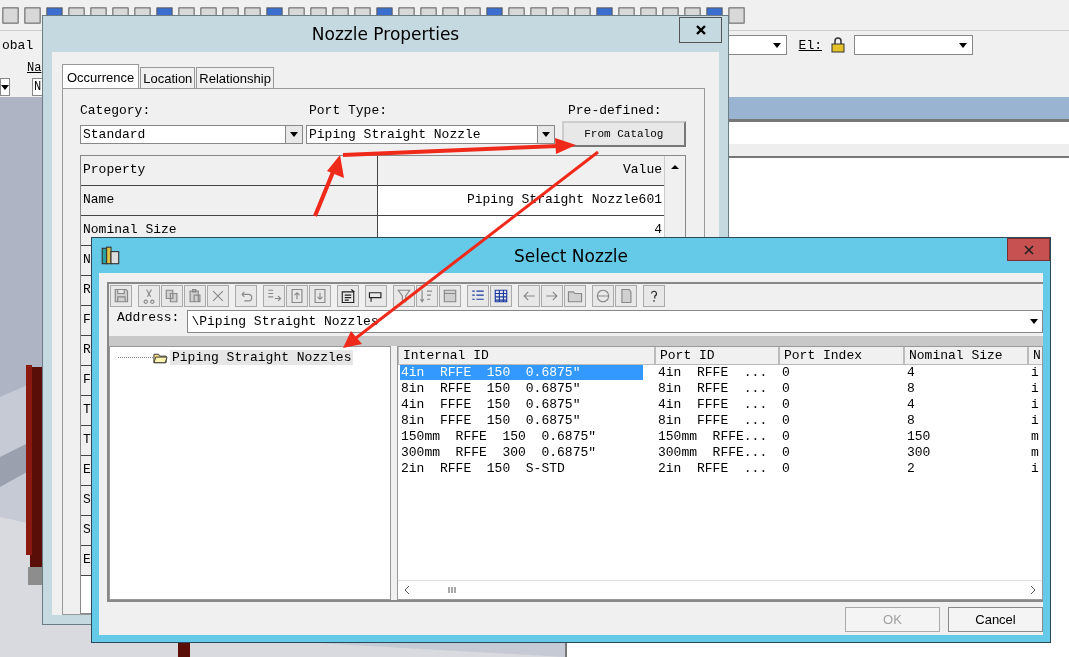 The width and height of the screenshot is (1069, 657). Describe the element at coordinates (111, 255) in the screenshot. I see `books-icon` at that location.